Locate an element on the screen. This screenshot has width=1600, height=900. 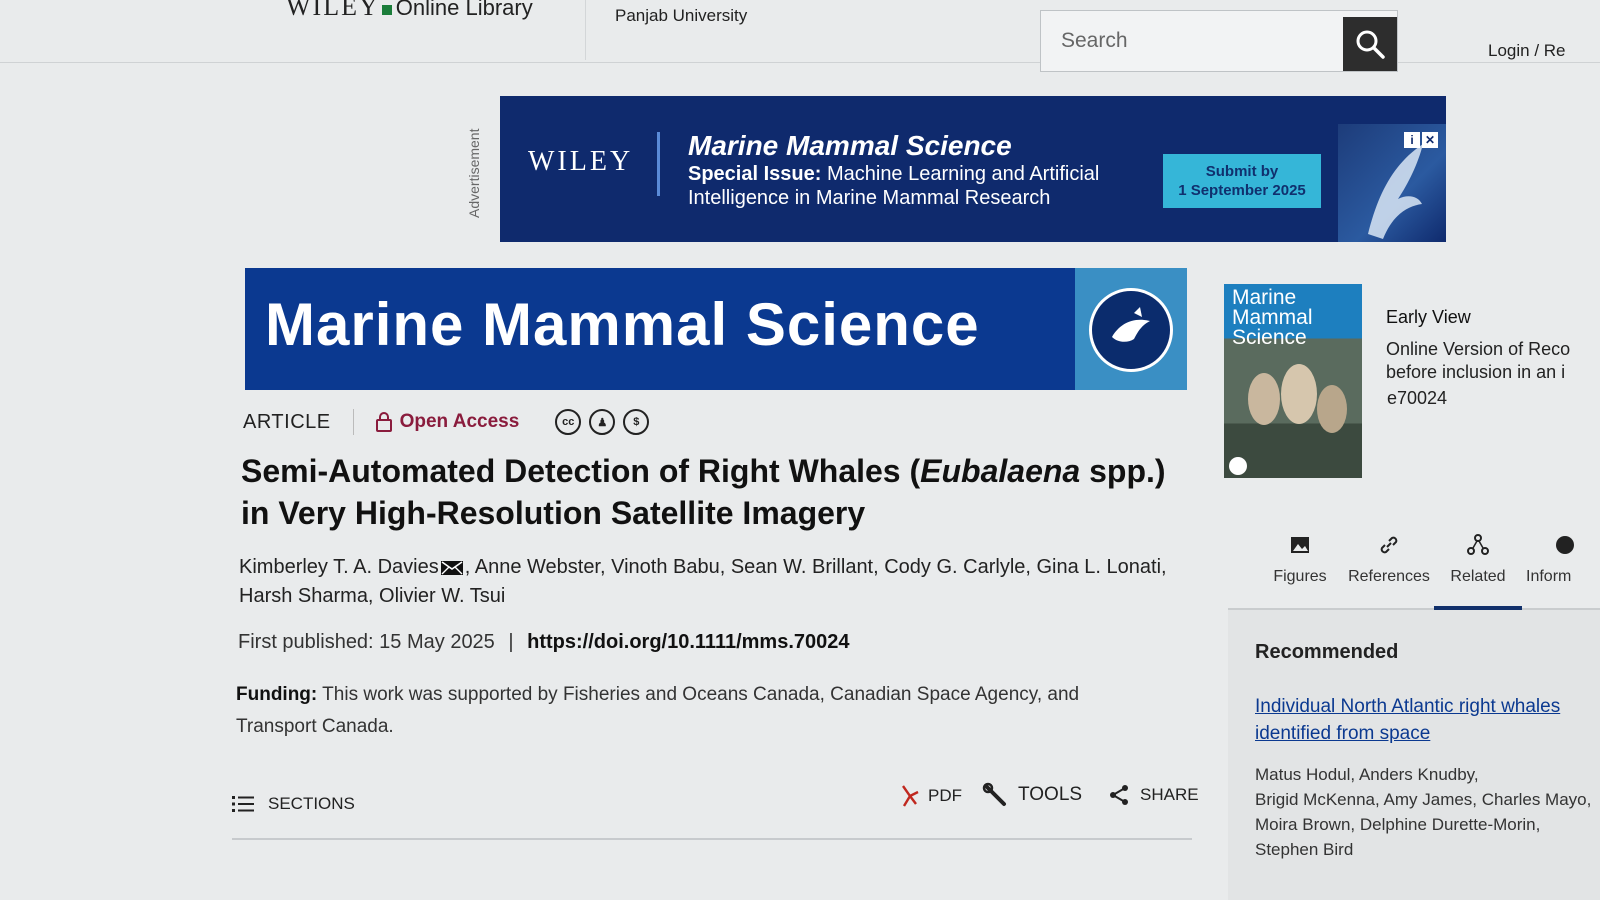
license-icons: cc ♟ $ is located at coordinates (602, 422).